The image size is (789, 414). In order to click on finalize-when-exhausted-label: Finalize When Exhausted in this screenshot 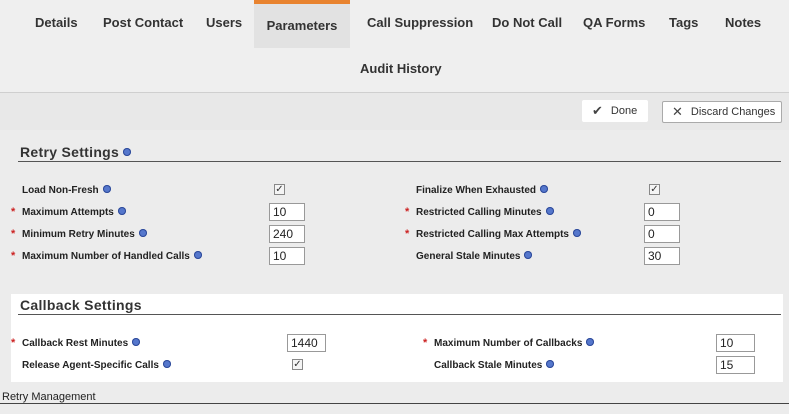, I will do `click(482, 190)`.